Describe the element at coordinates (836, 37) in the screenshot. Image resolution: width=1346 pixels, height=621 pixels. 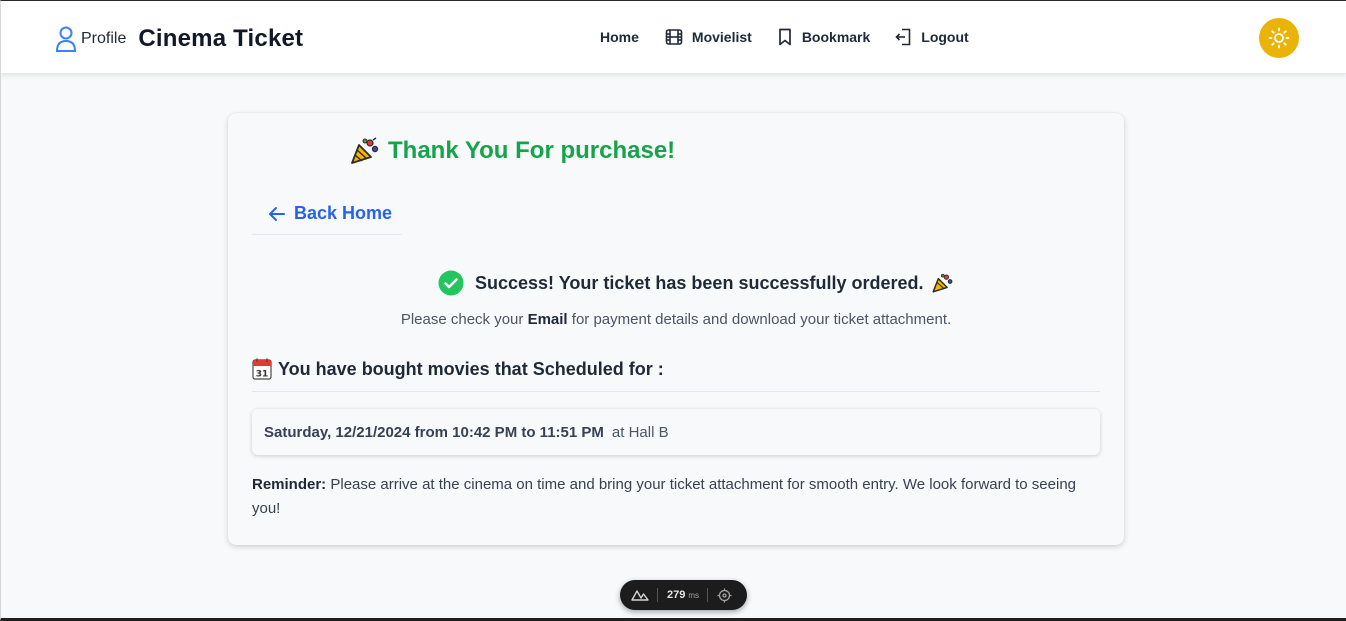
I see `nav-bookmark-label: Bookmark` at that location.